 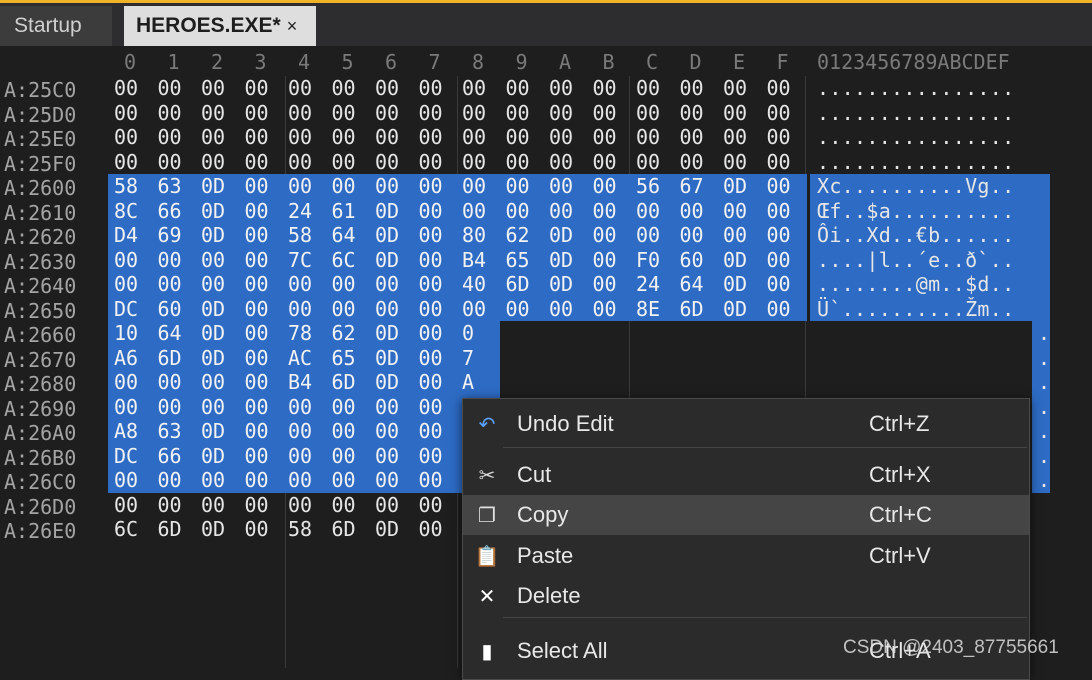 I want to click on hex-byte: 10, so click(x=130, y=333).